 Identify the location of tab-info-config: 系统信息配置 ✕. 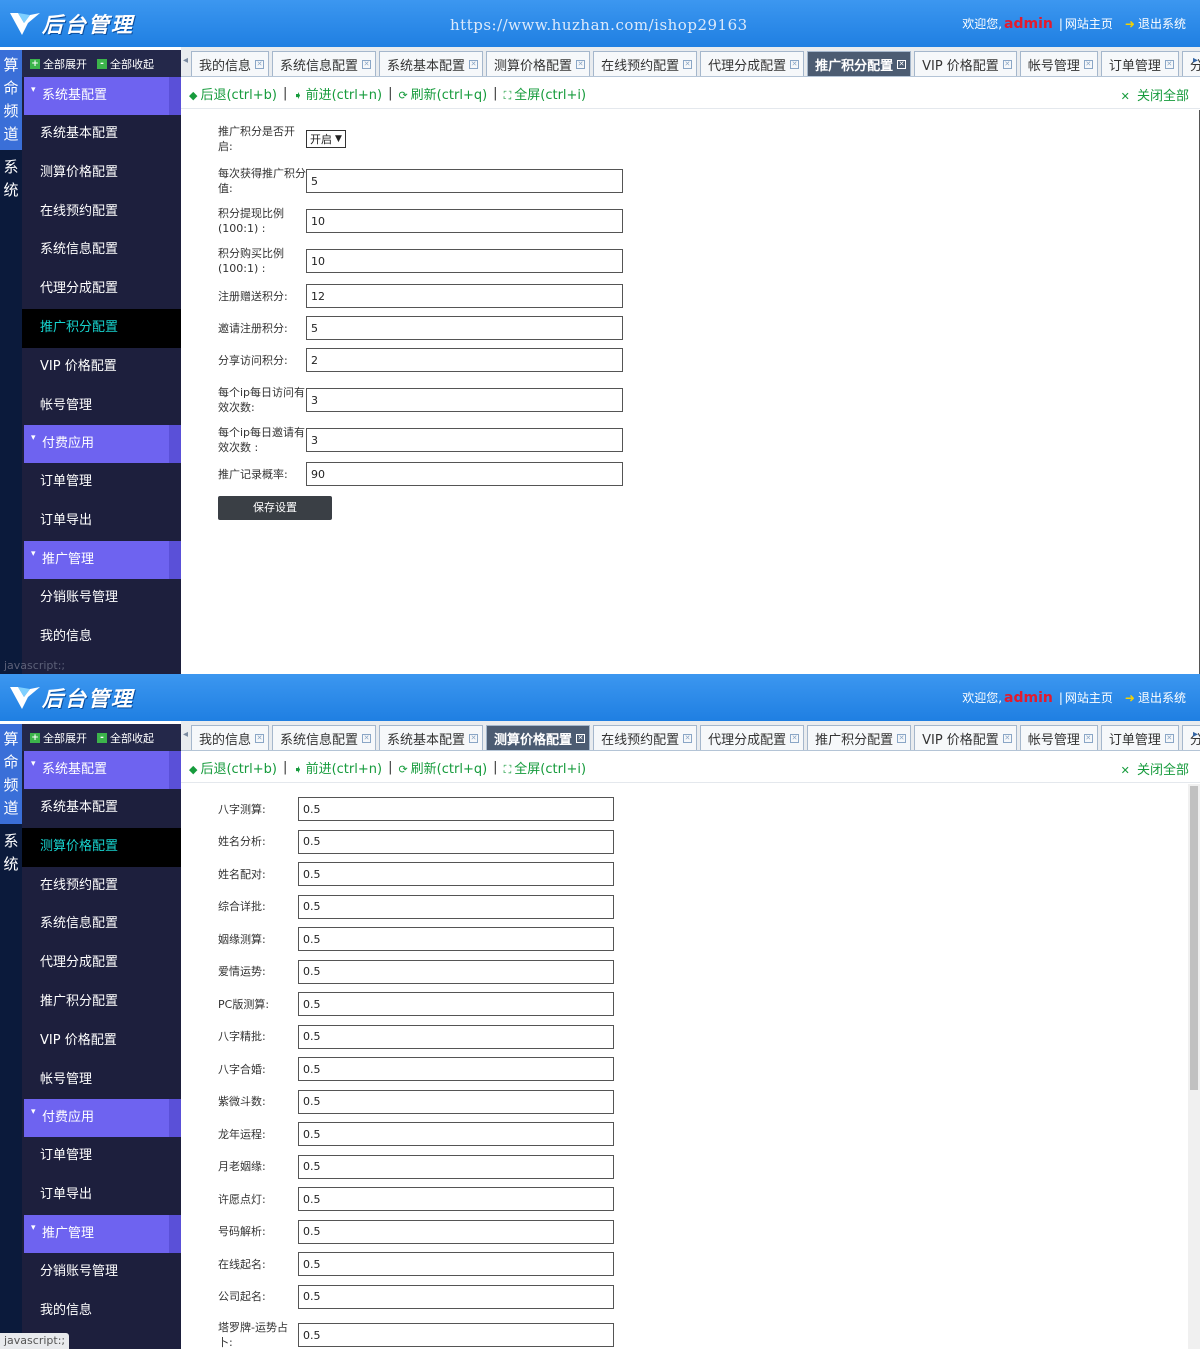
(324, 63).